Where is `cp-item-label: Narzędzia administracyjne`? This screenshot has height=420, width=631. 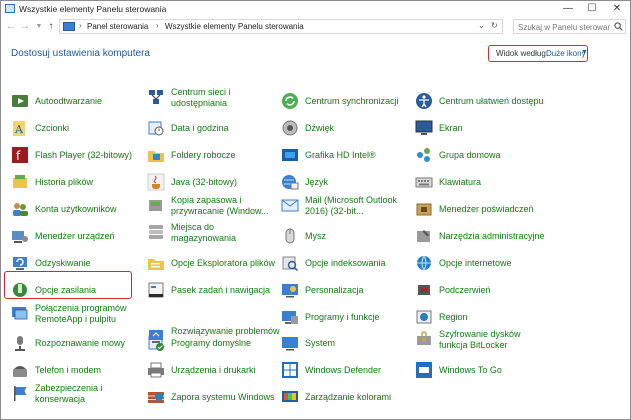 cp-item-label: Narzędzia administracyjne is located at coordinates (492, 236).